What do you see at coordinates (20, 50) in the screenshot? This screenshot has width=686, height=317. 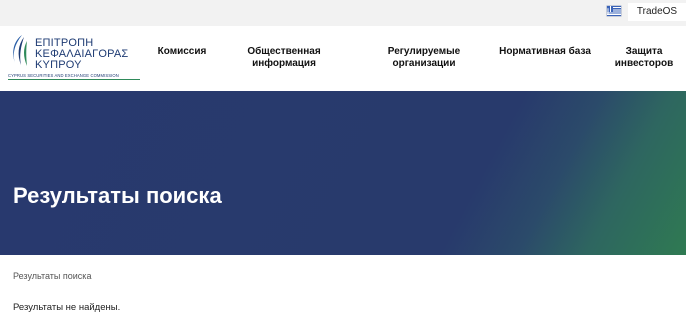 I see `logo-emblem-icon` at bounding box center [20, 50].